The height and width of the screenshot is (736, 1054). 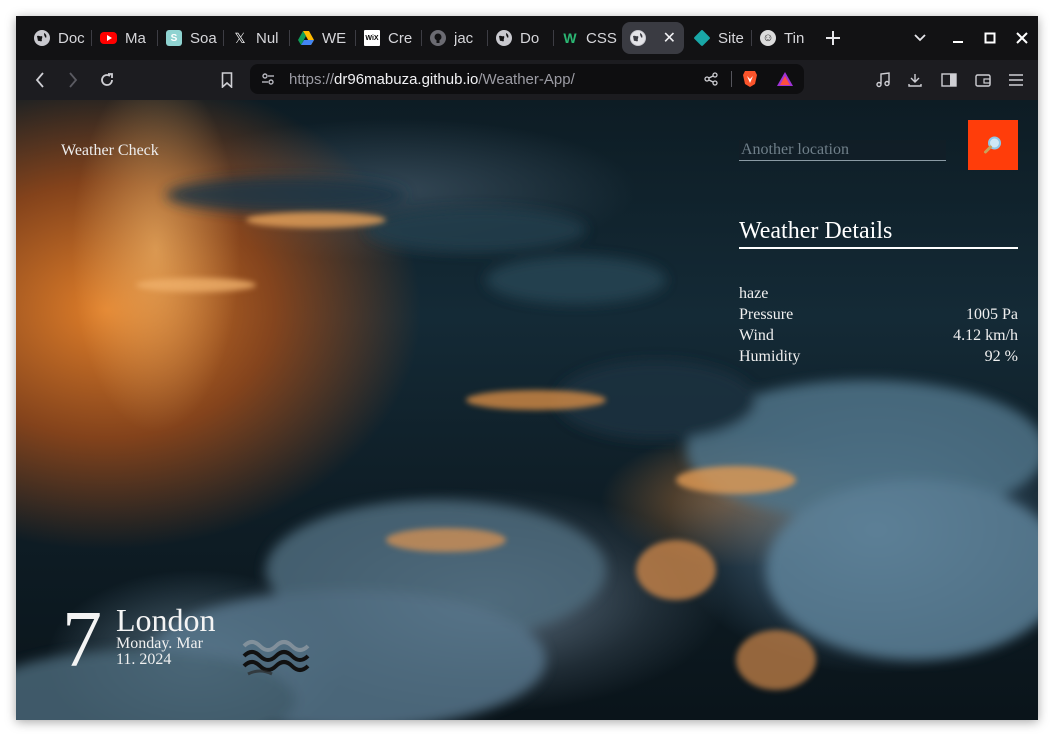 I want to click on brave-shields-icon, so click(x=750, y=81).